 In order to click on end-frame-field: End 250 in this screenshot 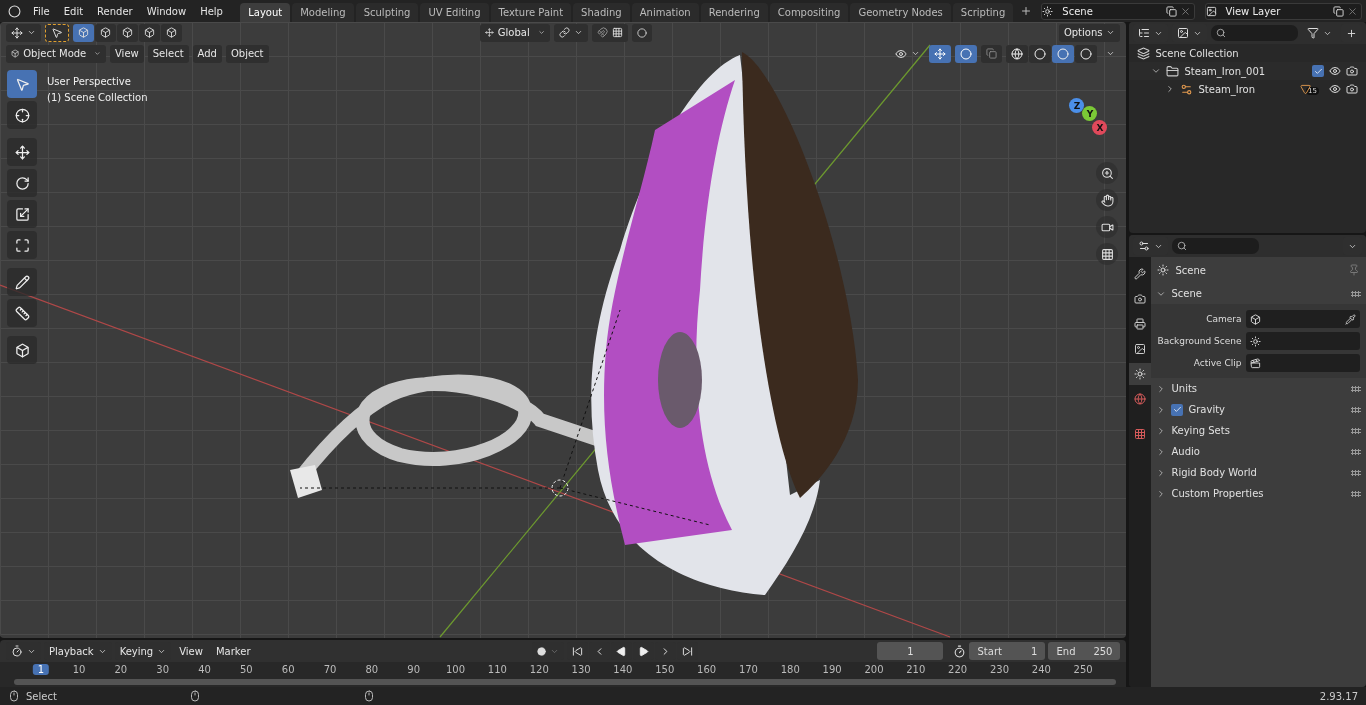, I will do `click(1084, 651)`.